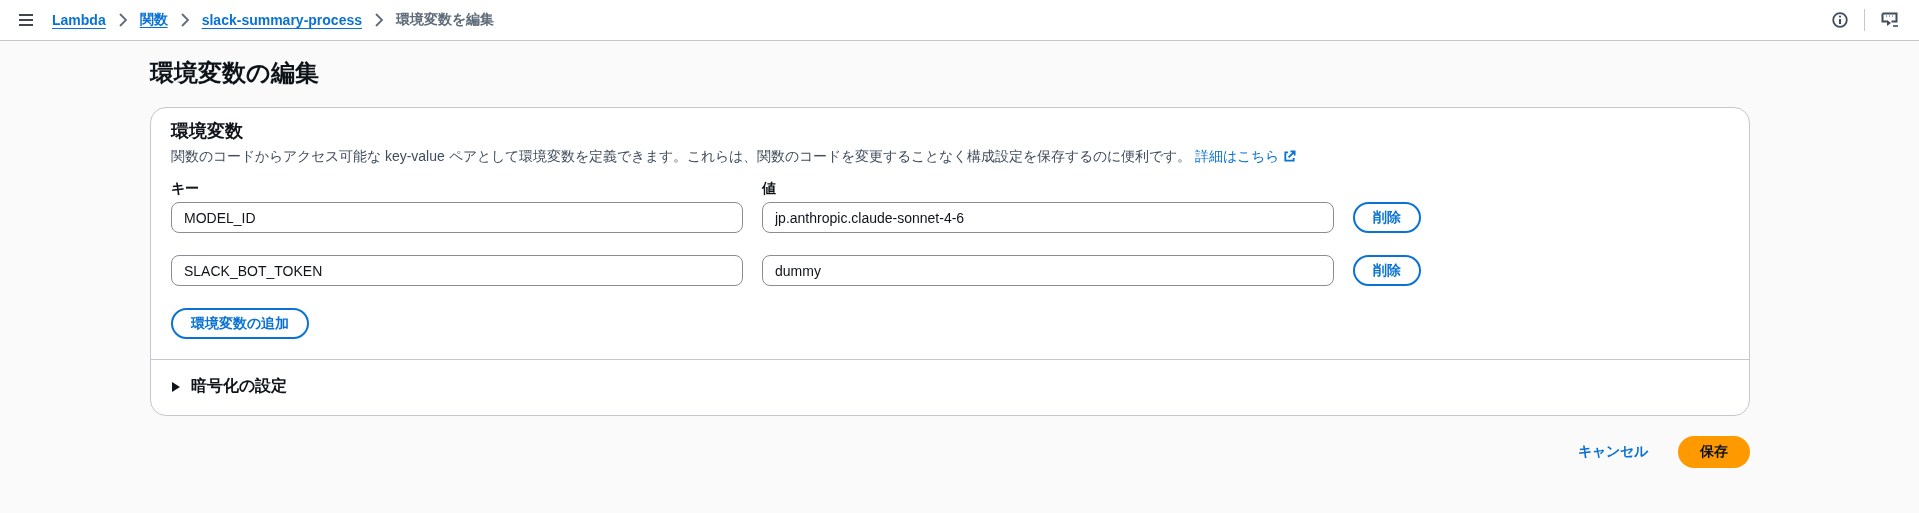 The width and height of the screenshot is (1919, 513). What do you see at coordinates (1714, 452) in the screenshot?
I see `save-button: 保存` at bounding box center [1714, 452].